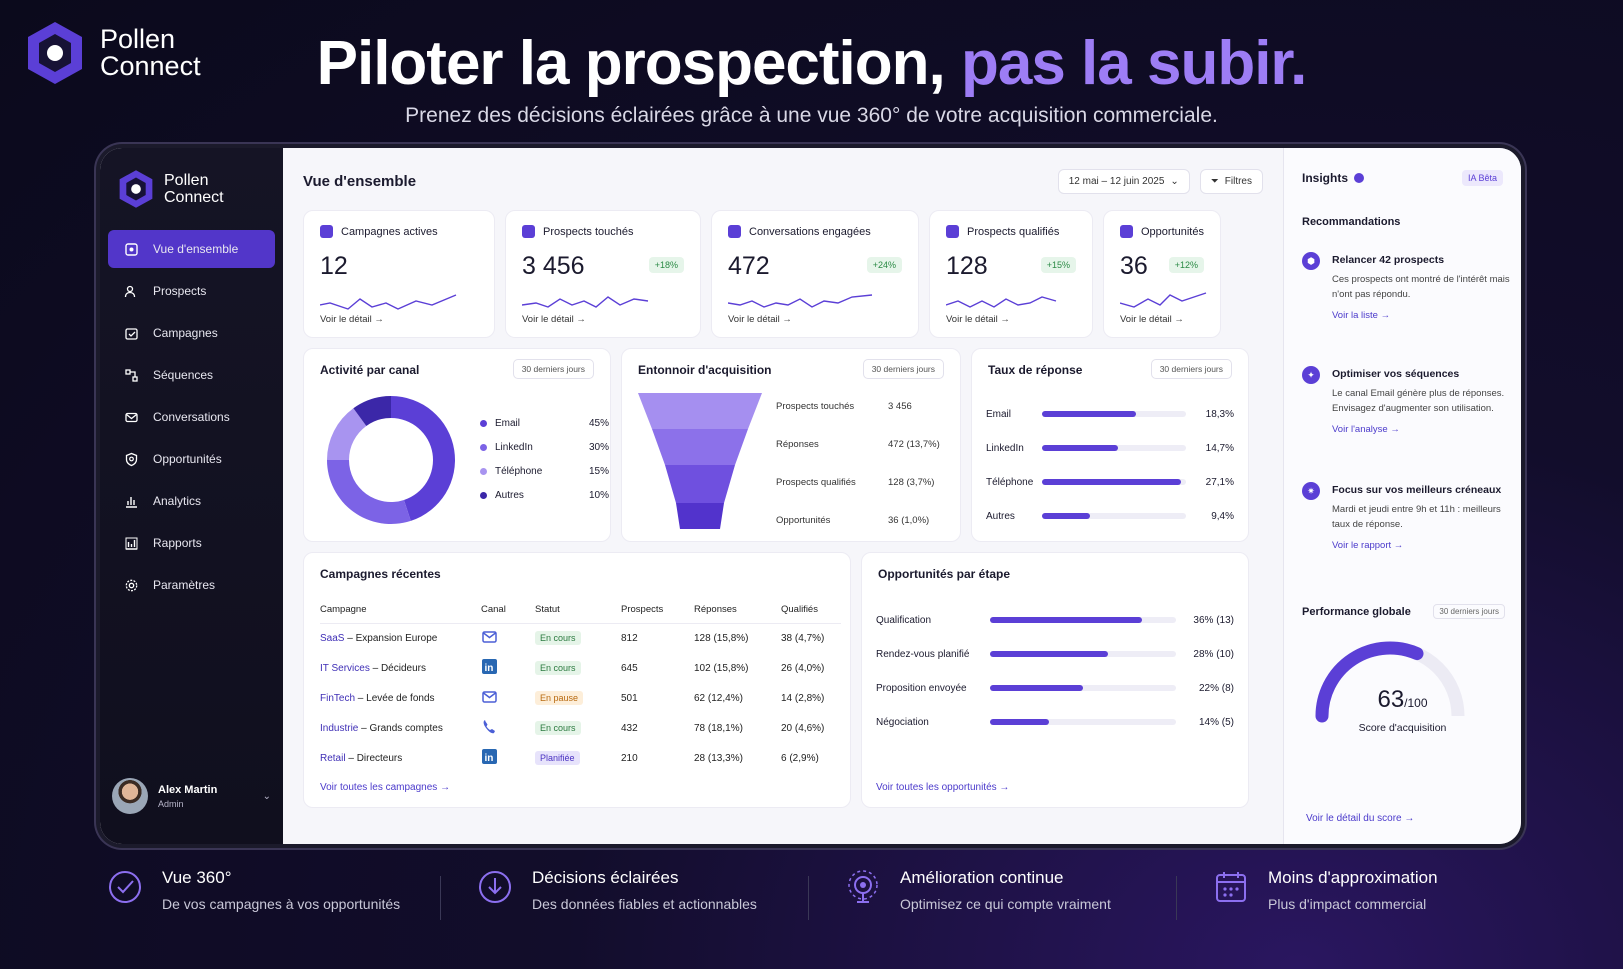 The width and height of the screenshot is (1623, 969). Describe the element at coordinates (705, 370) in the screenshot. I see `funnel-title: Entonnoir d'acquisition` at that location.